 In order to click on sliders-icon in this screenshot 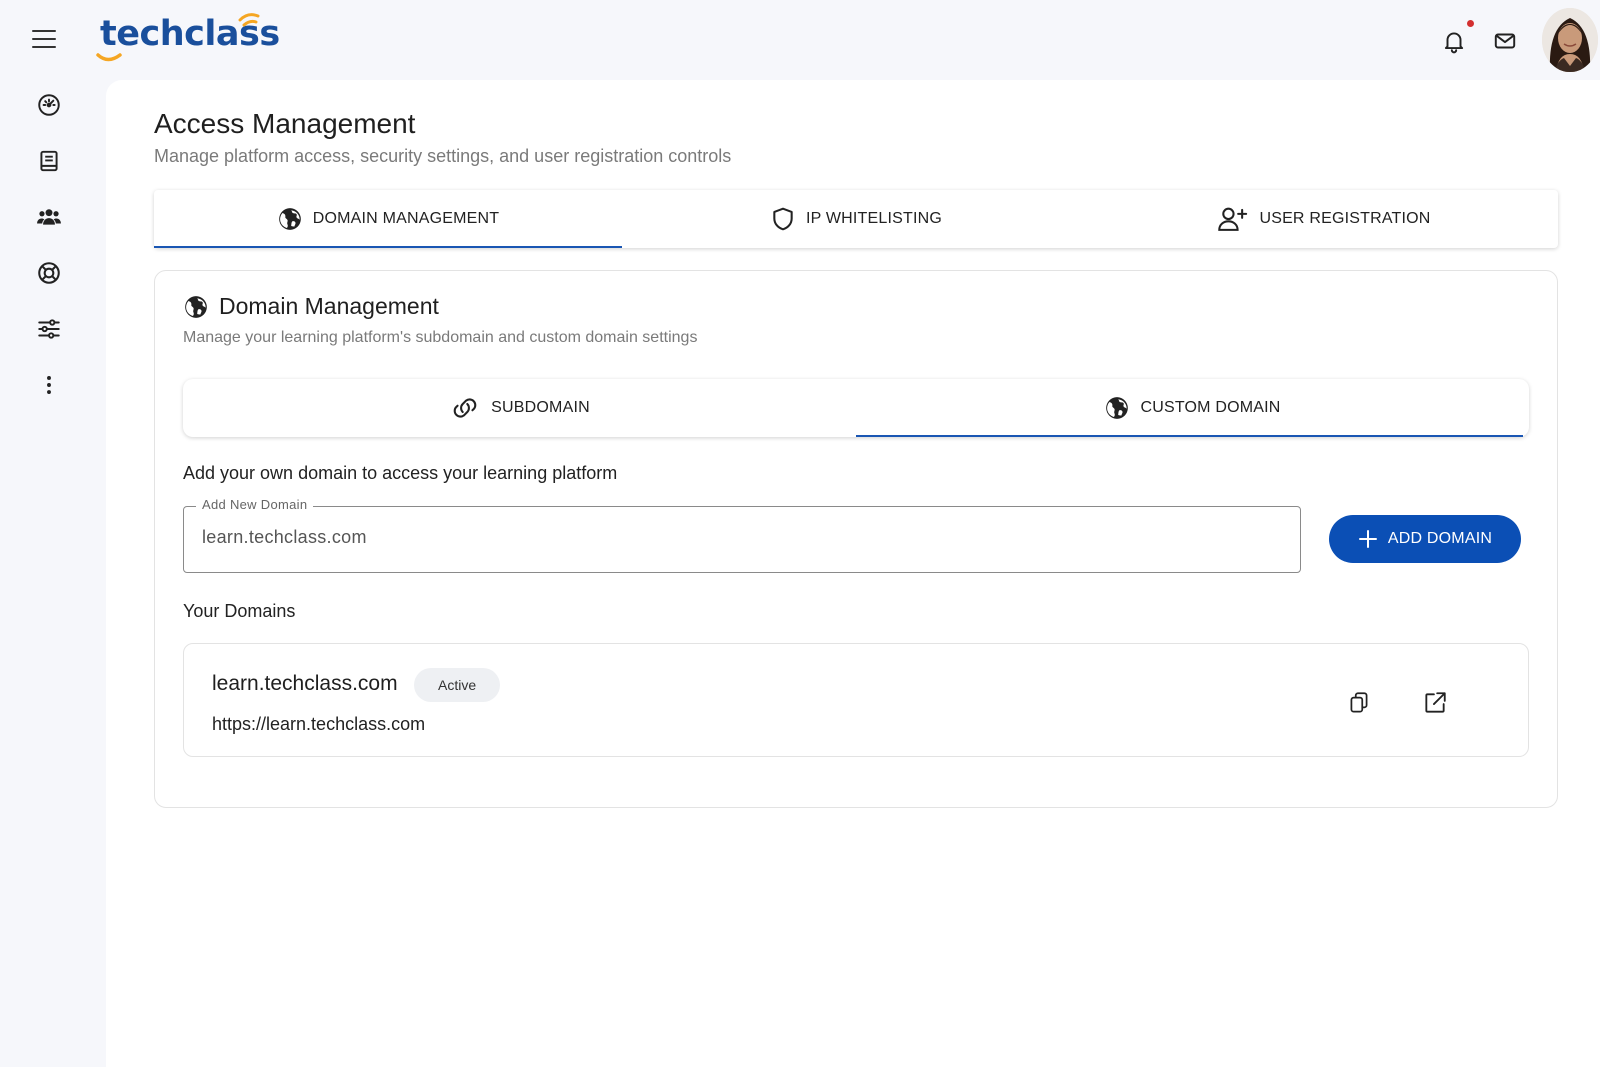, I will do `click(49, 329)`.